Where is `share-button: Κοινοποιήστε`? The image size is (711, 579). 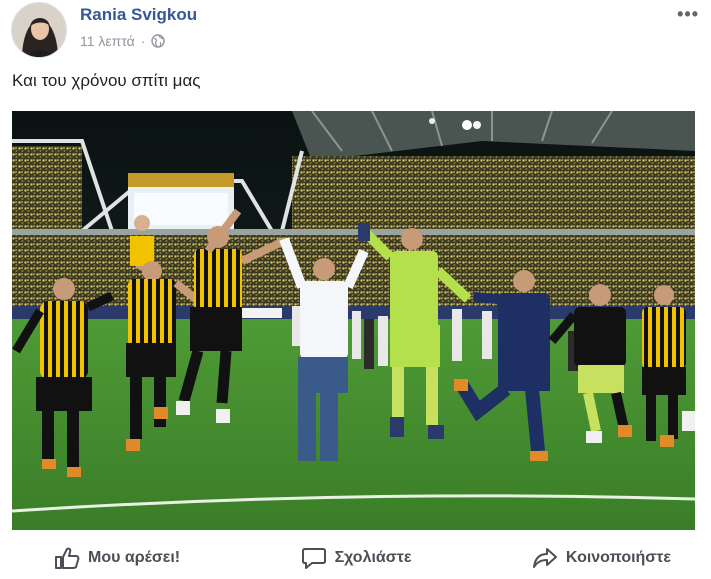 share-button: Κοινοποιήστε is located at coordinates (601, 558).